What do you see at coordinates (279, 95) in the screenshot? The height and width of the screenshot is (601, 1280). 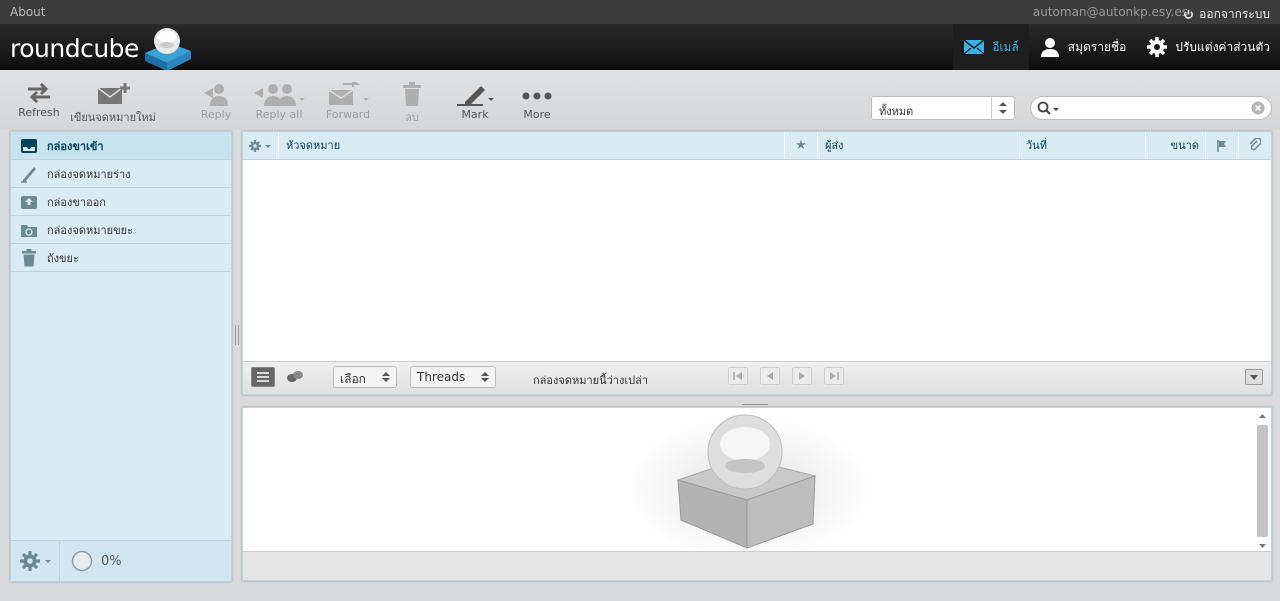 I see `reply-all-icon` at bounding box center [279, 95].